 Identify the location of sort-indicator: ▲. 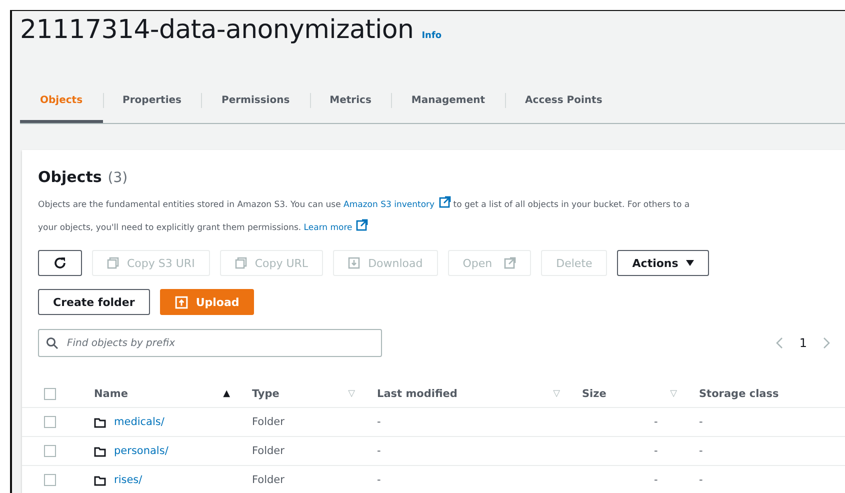
(226, 394).